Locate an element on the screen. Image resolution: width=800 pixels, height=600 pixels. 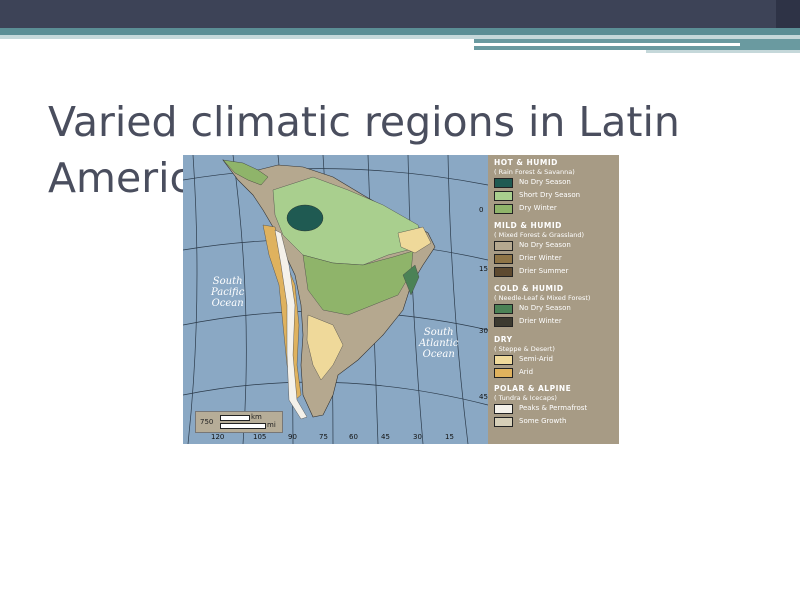
legend-subheading: ( Steppe & Desert) is located at coordinates (524, 349).